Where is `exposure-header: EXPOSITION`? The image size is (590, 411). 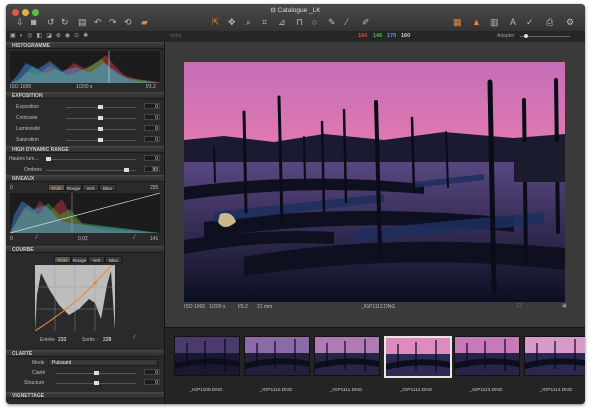
exposure-header: EXPOSITION is located at coordinates (85, 95).